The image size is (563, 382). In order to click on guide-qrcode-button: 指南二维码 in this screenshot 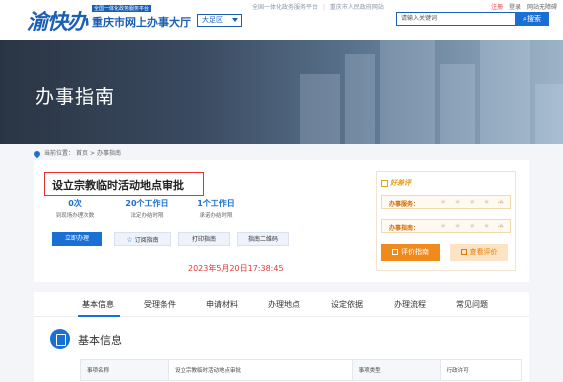, I will do `click(263, 239)`.